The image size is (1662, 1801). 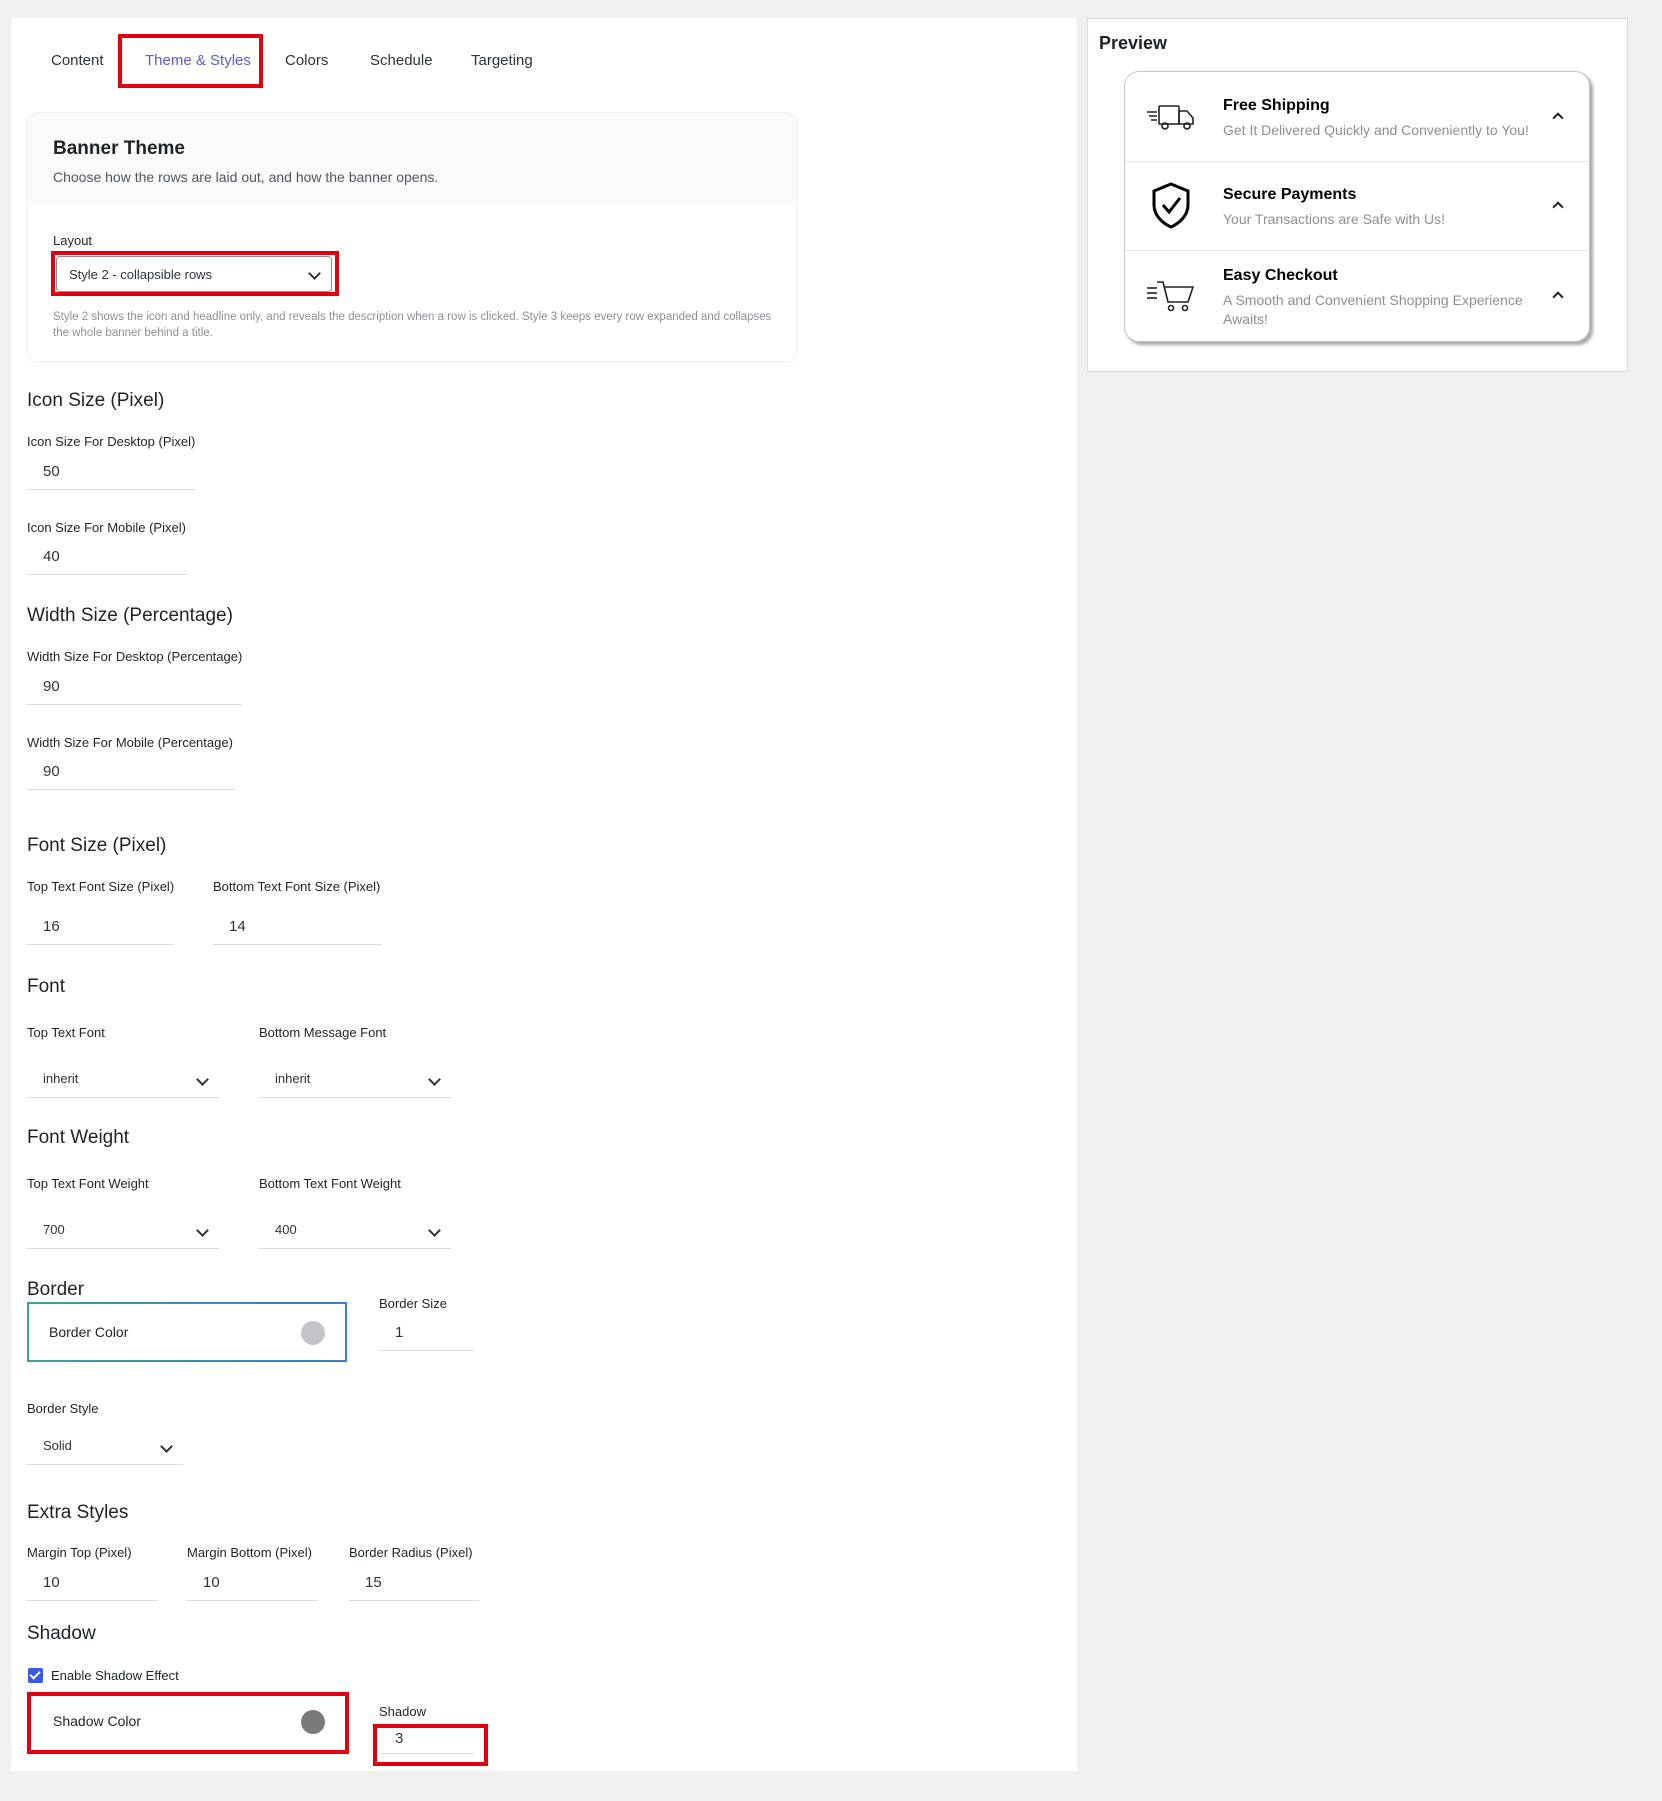 I want to click on bottom-font-value: inherit, so click(x=293, y=1078).